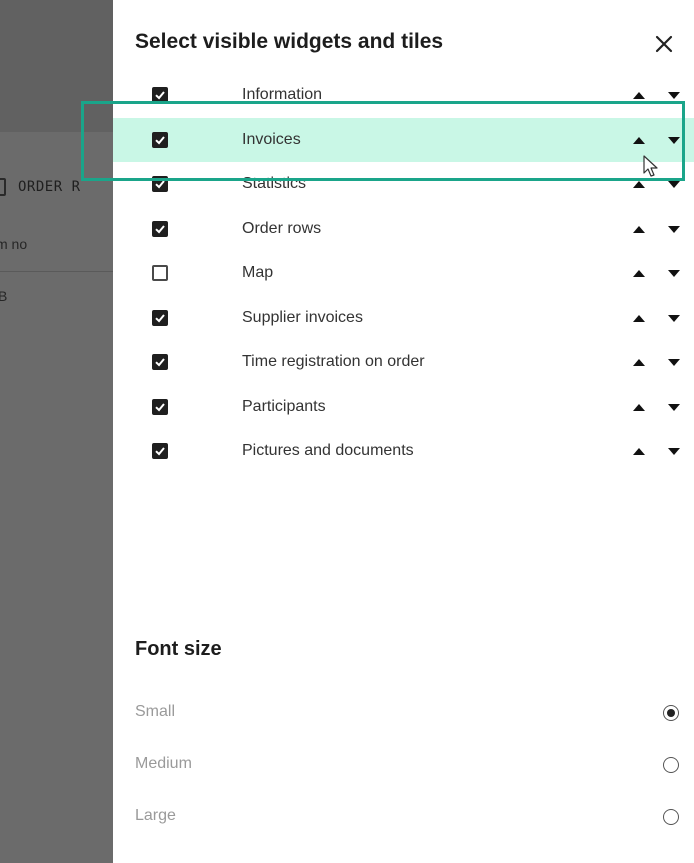  Describe the element at coordinates (403, 407) in the screenshot. I see `widget-row: Participants` at that location.